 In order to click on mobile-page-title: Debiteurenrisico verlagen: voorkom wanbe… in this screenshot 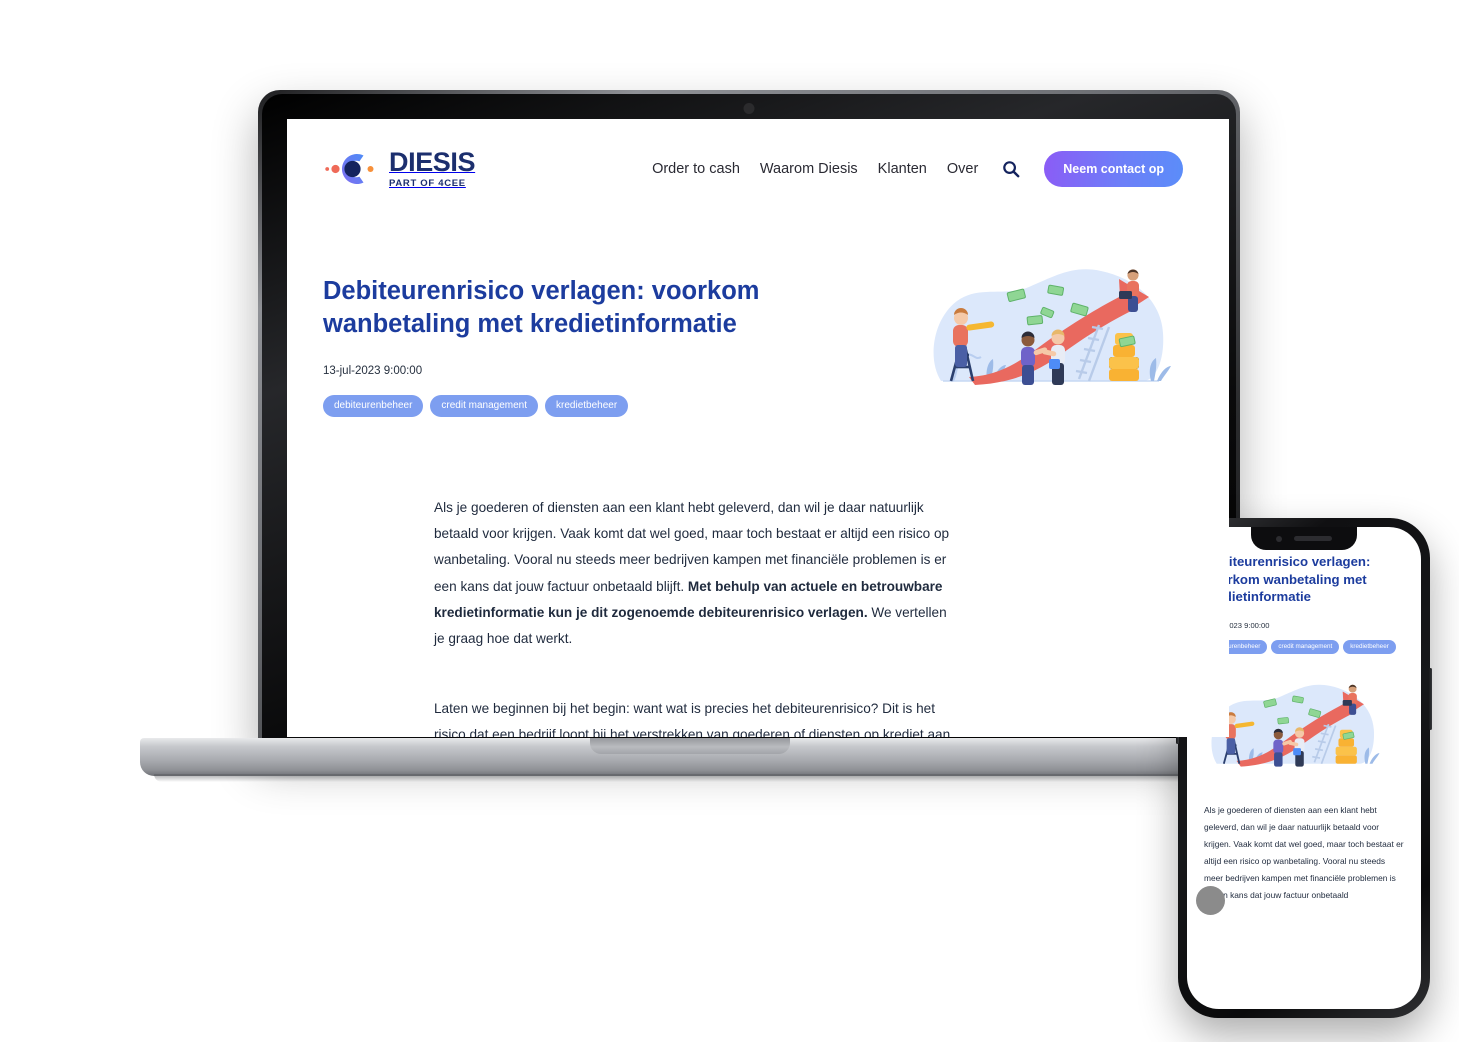, I will do `click(1287, 579)`.